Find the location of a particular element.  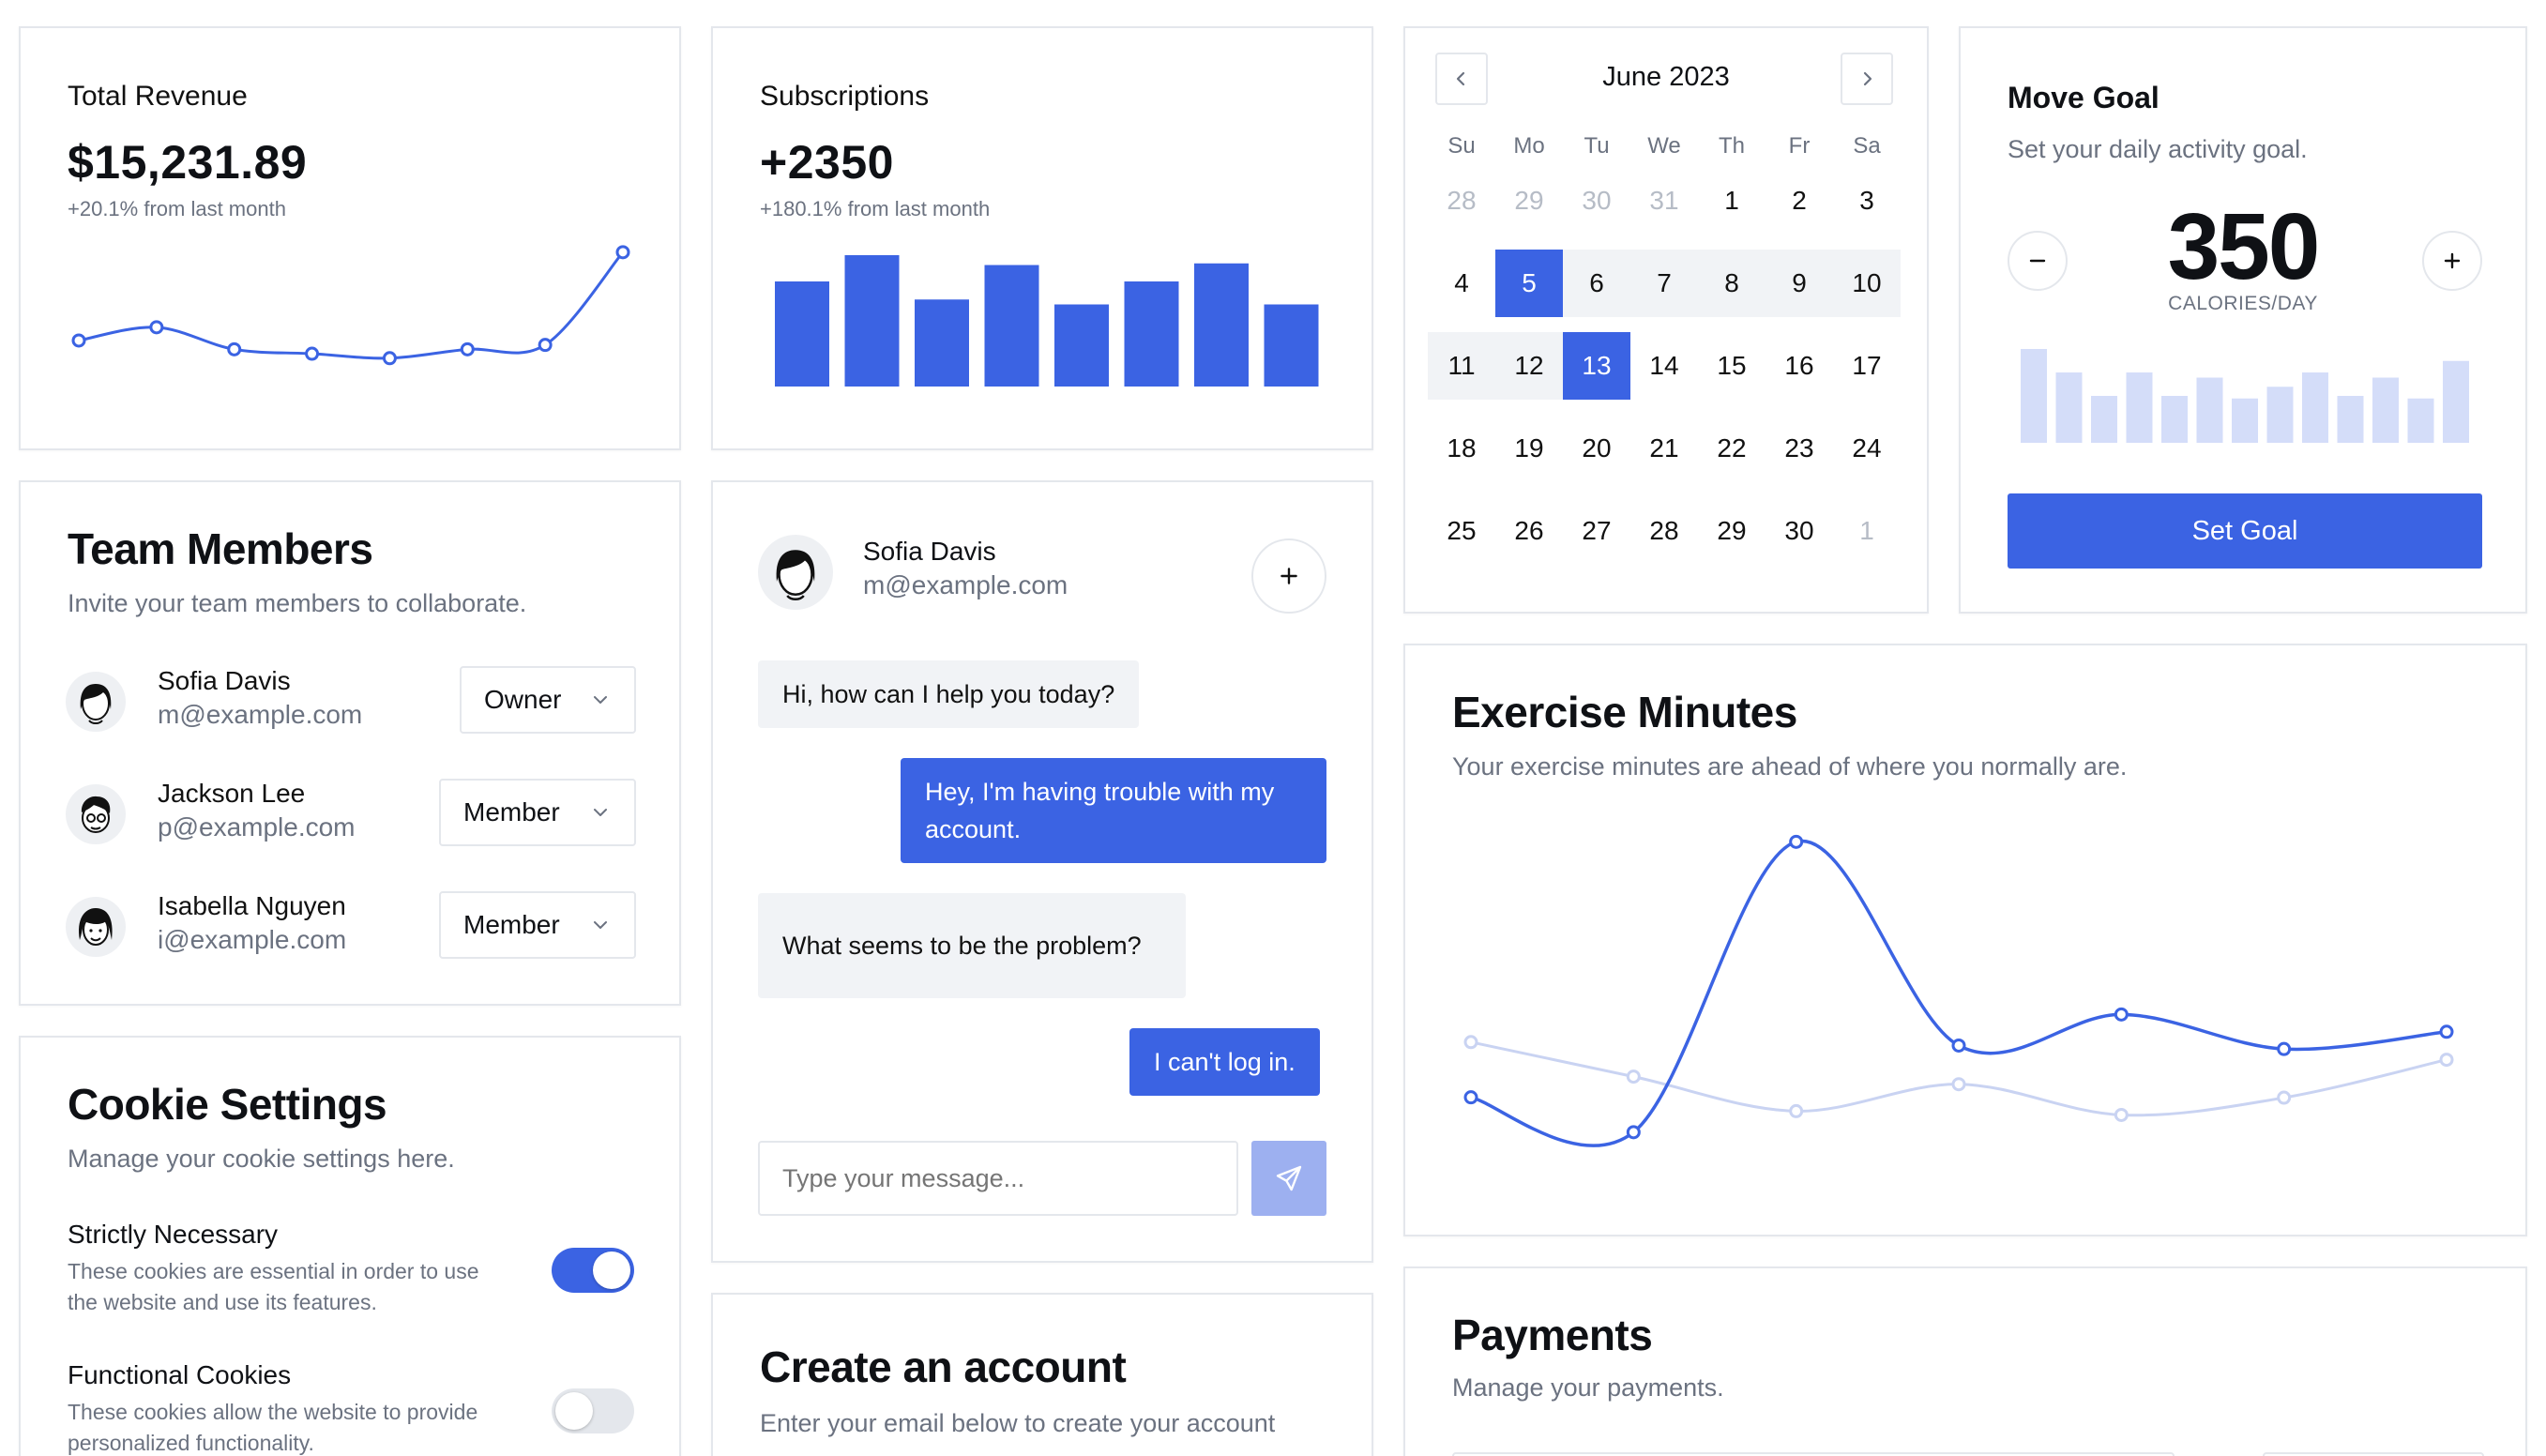

role-label: Member is located at coordinates (511, 812).